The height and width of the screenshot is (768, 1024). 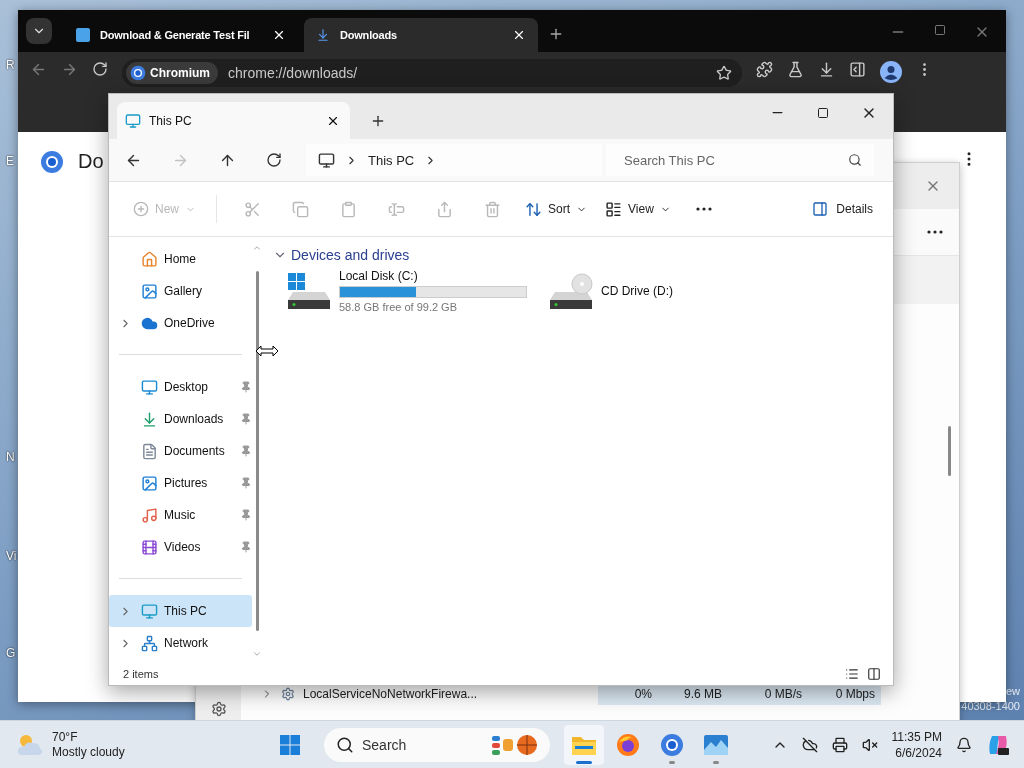 I want to click on network-icon, so click(x=149, y=643).